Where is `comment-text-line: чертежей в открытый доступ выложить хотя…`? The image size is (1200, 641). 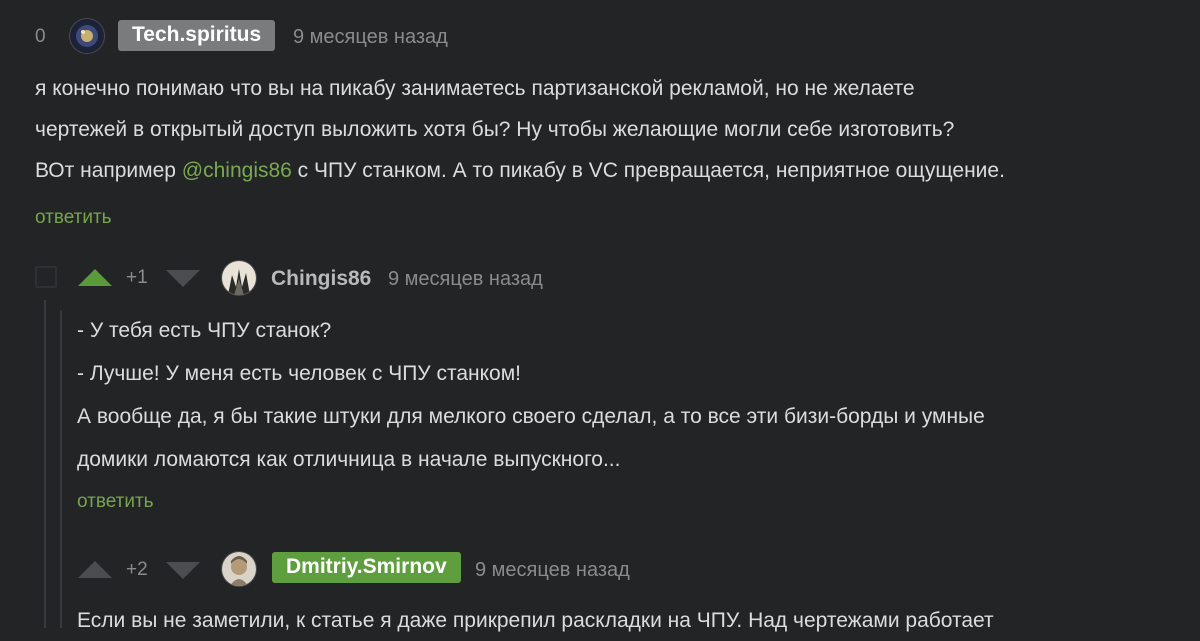 comment-text-line: чертежей в открытый доступ выложить хотя… is located at coordinates (495, 129).